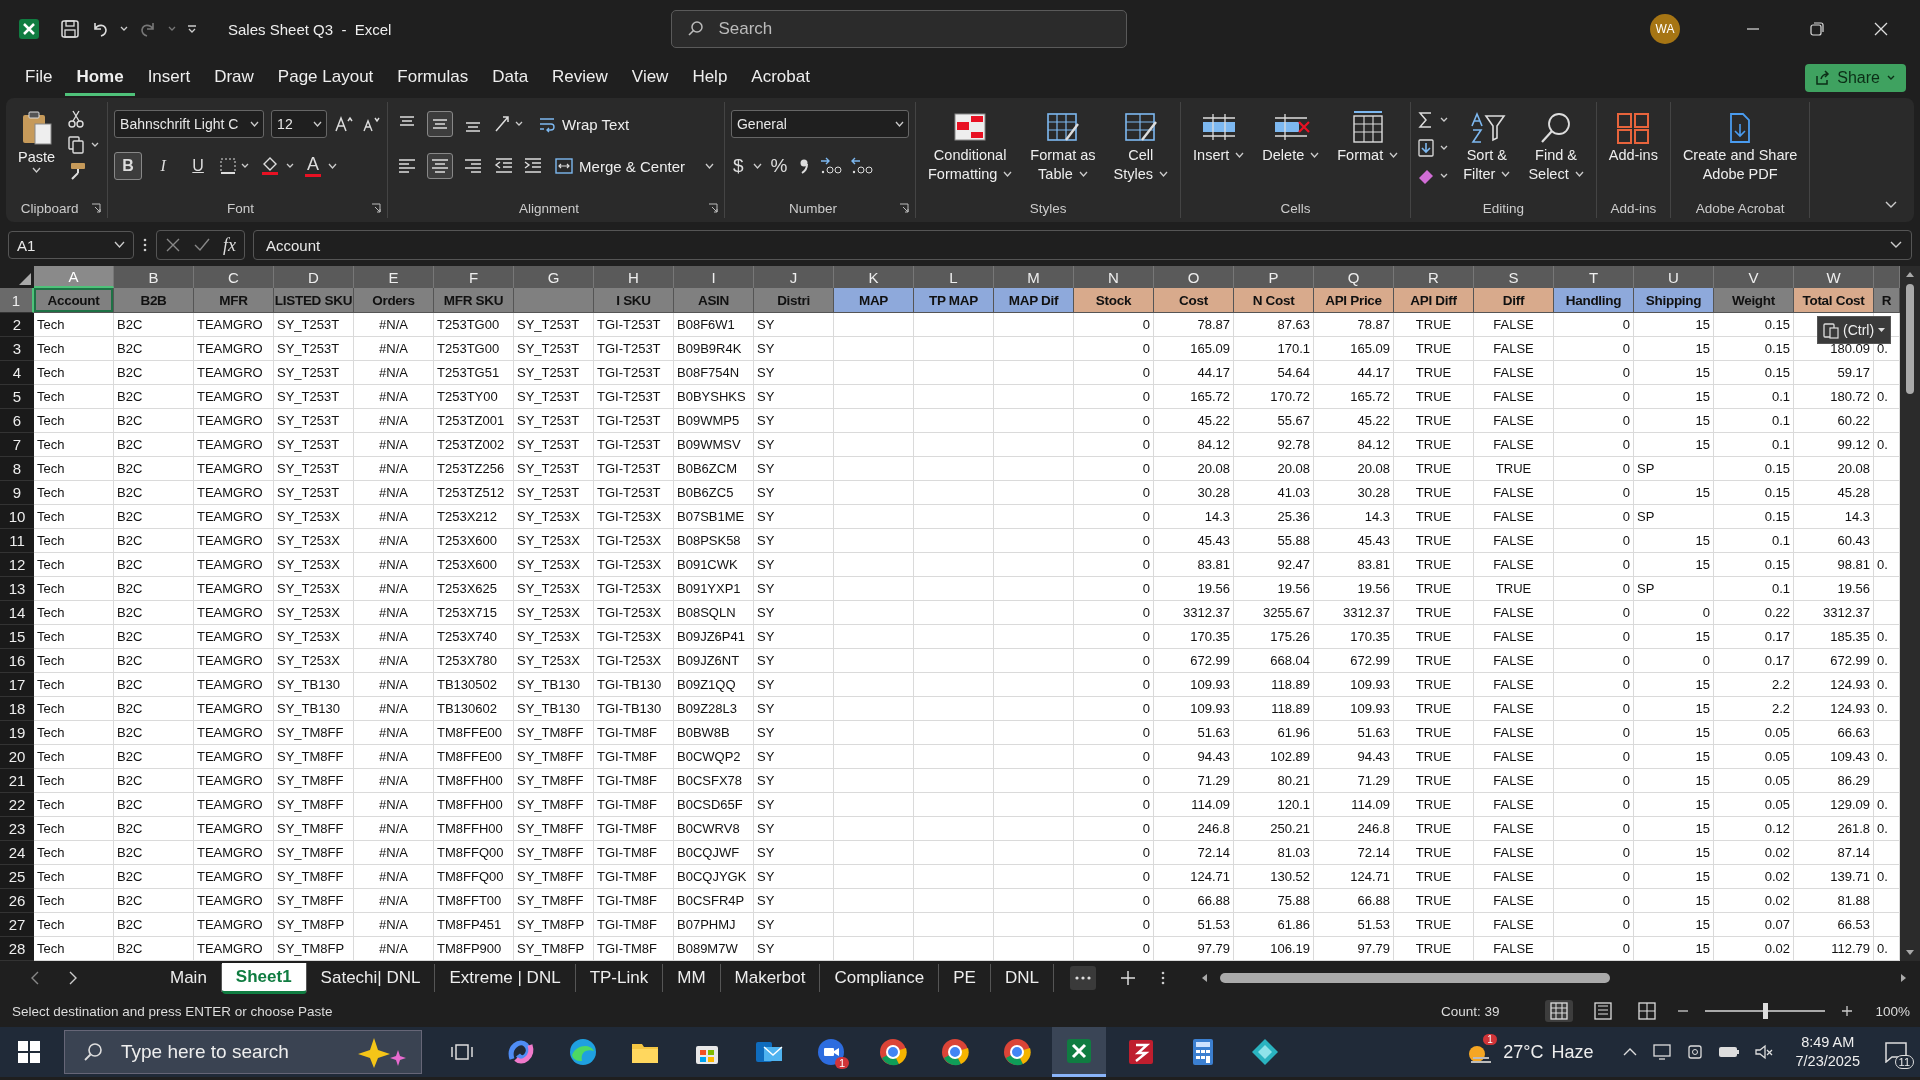 The image size is (1920, 1080). I want to click on collapse-ribbon-icon, so click(1891, 205).